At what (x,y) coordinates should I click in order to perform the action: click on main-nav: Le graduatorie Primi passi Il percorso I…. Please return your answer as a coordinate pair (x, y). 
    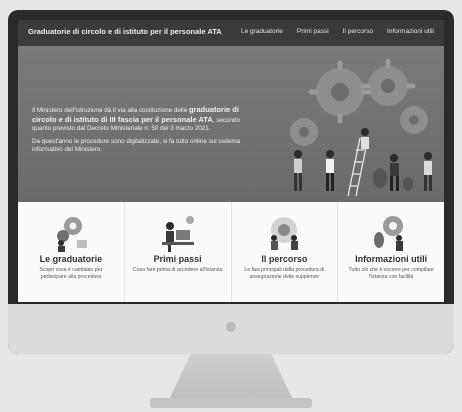
    Looking at the image, I should click on (337, 31).